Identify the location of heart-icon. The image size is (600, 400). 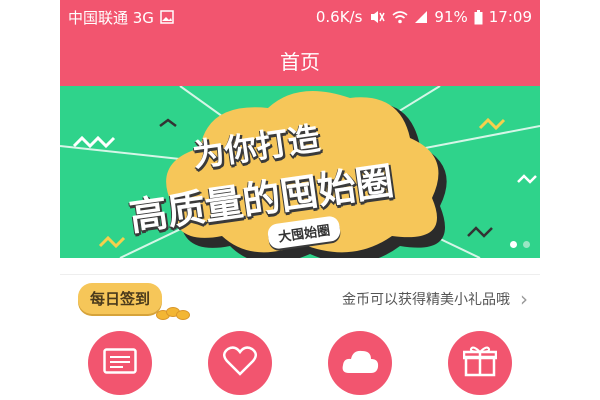
(240, 363).